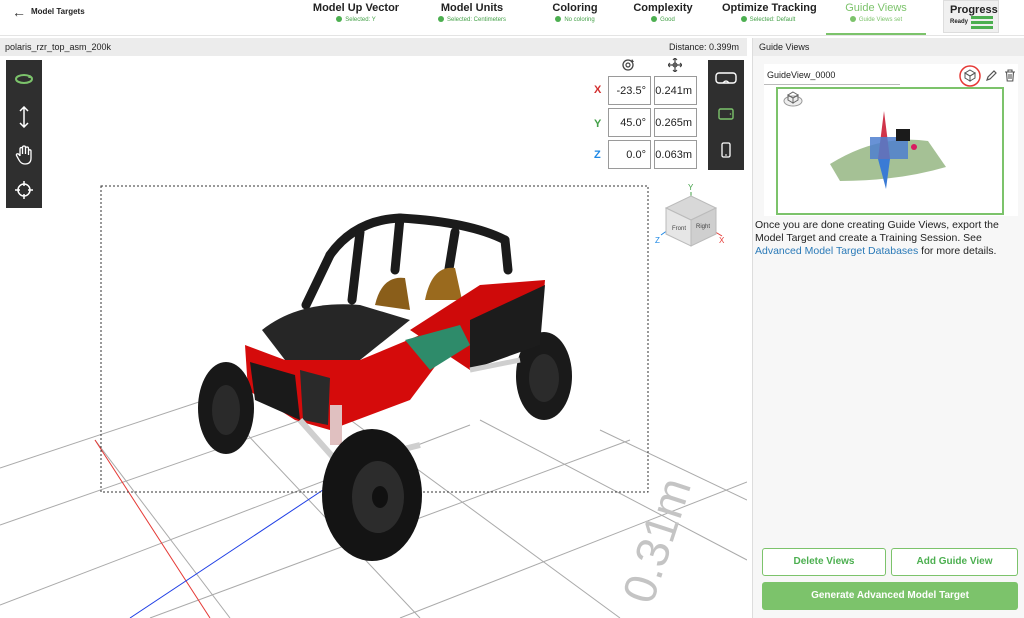 The height and width of the screenshot is (618, 1024). Describe the element at coordinates (982, 23) in the screenshot. I see `list-icon` at that location.